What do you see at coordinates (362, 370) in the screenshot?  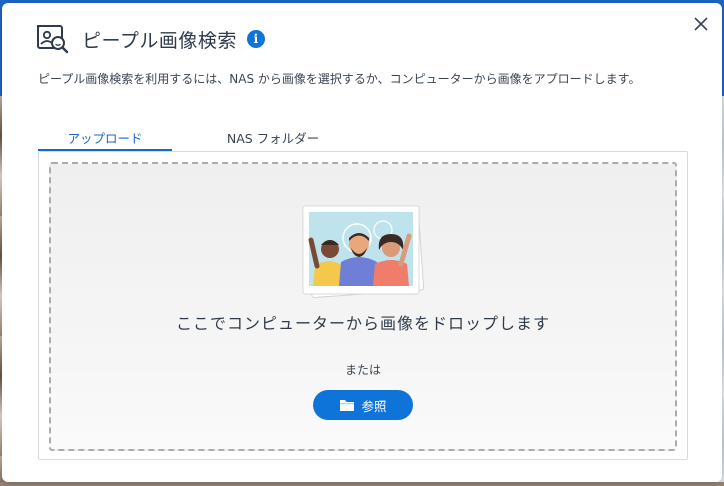 I see `or-separator: または` at bounding box center [362, 370].